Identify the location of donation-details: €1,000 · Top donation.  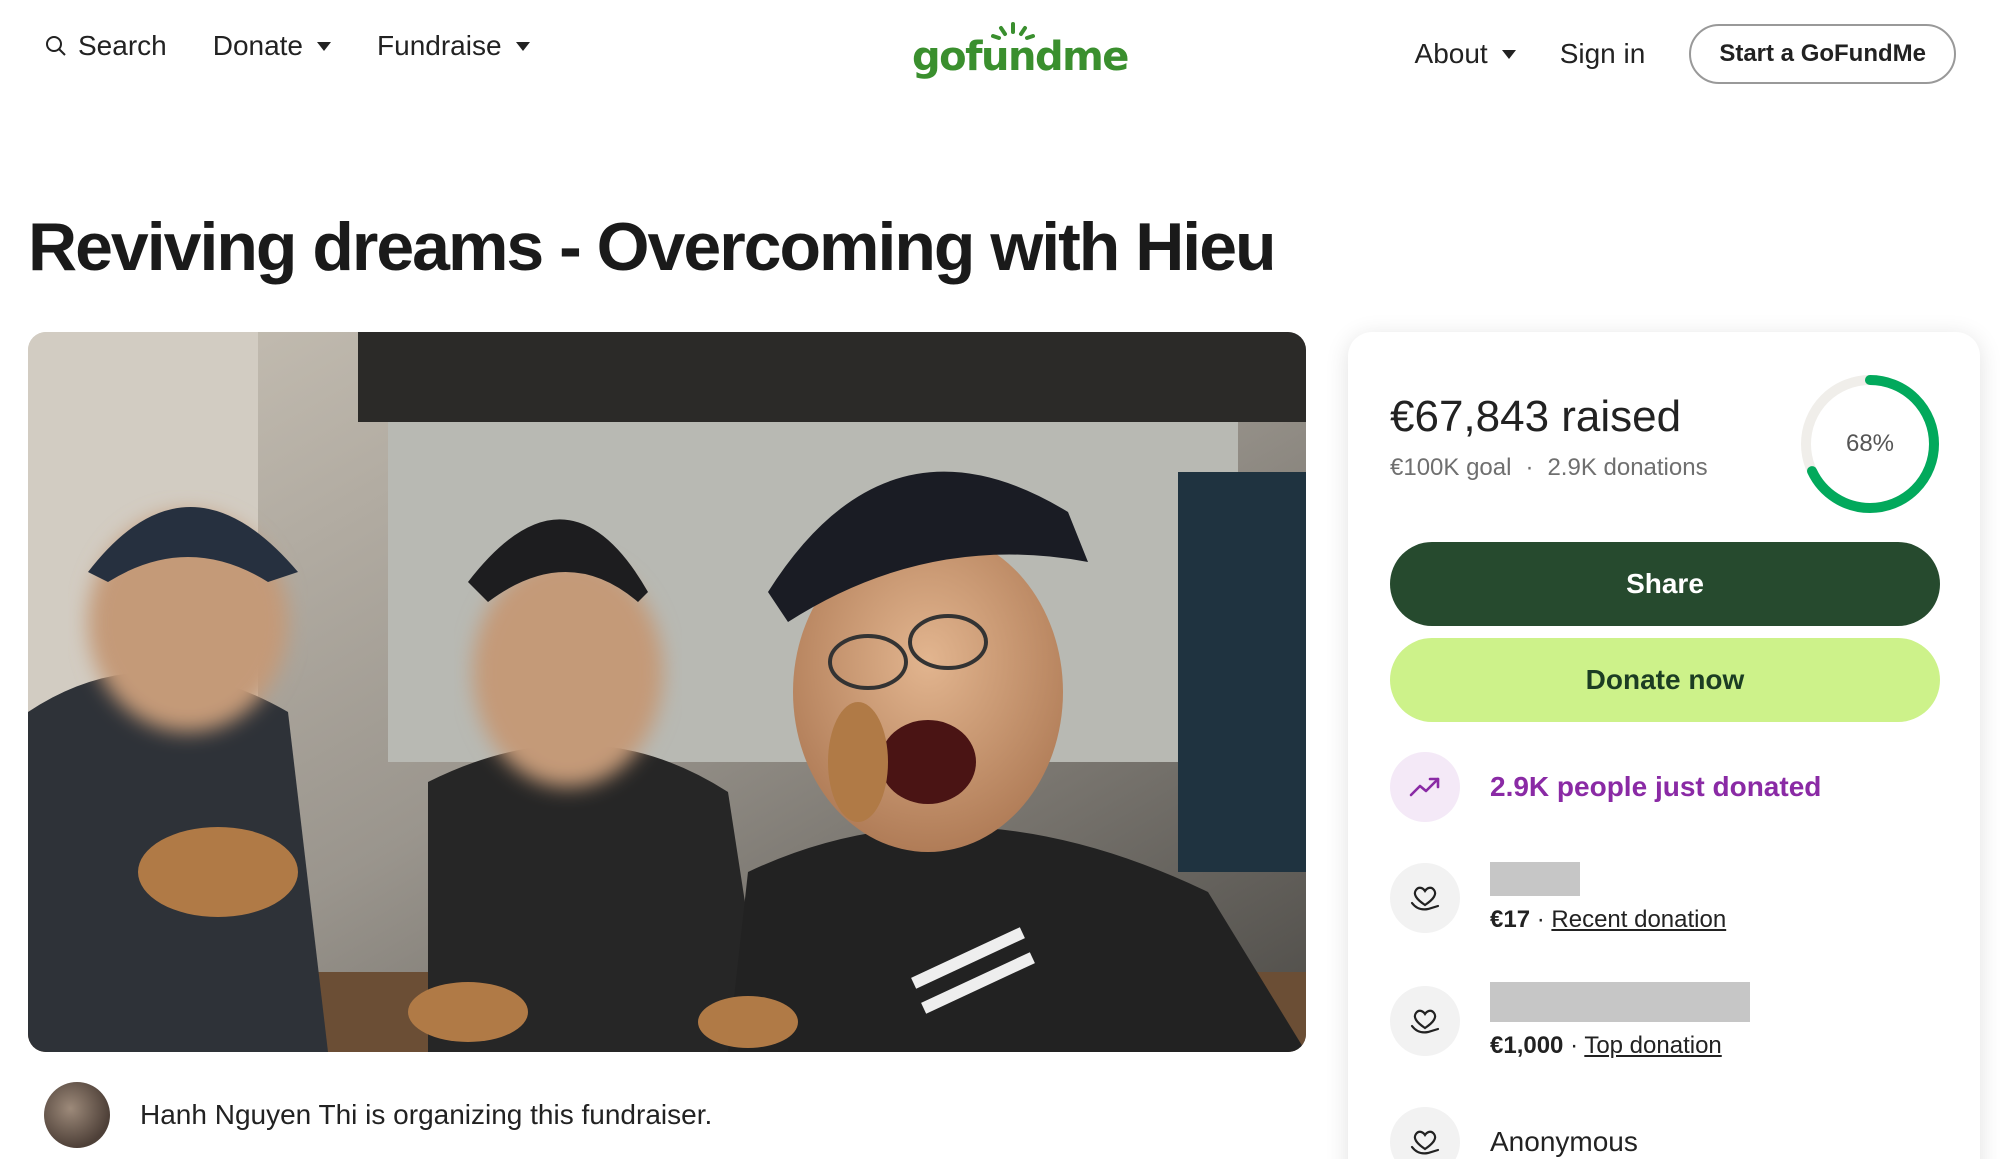
(1620, 1021).